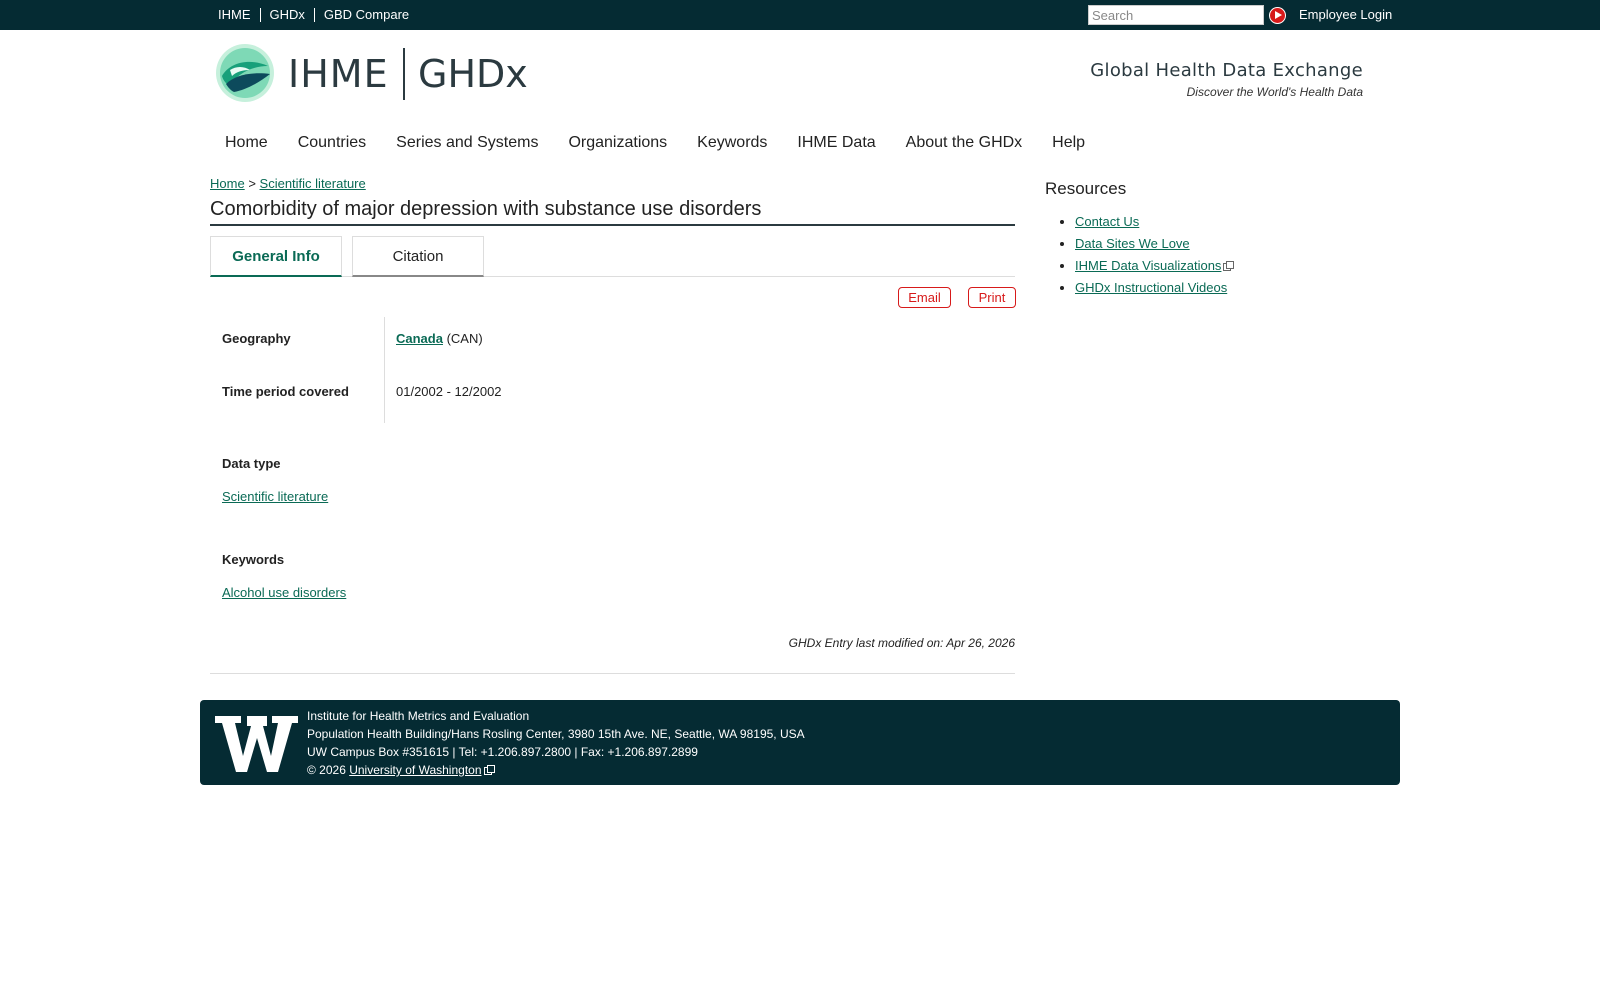  Describe the element at coordinates (256, 338) in the screenshot. I see `geography-label: Geography` at that location.